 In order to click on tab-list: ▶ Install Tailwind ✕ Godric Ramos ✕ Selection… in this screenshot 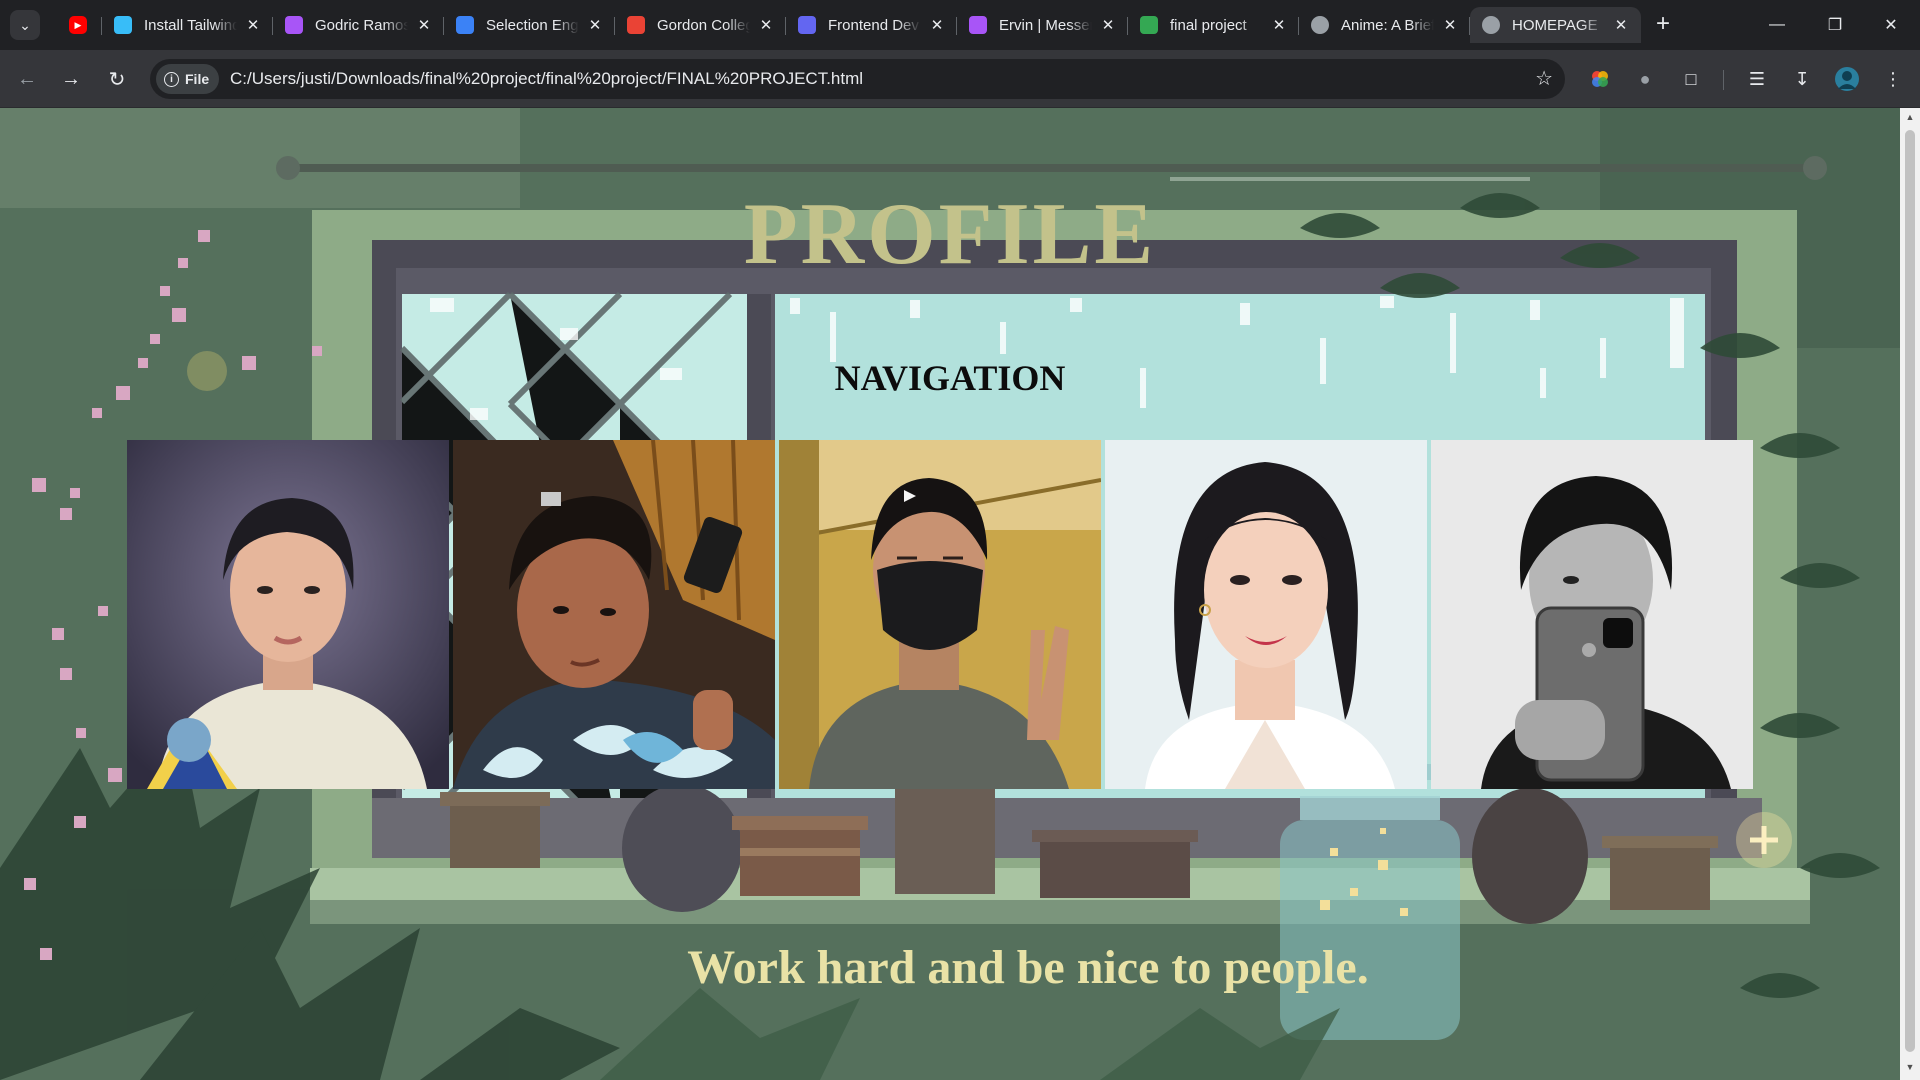, I will do `click(847, 25)`.